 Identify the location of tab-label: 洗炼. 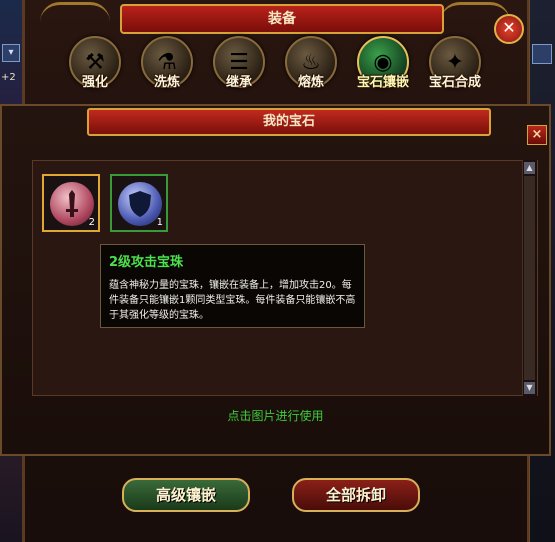
(166, 82).